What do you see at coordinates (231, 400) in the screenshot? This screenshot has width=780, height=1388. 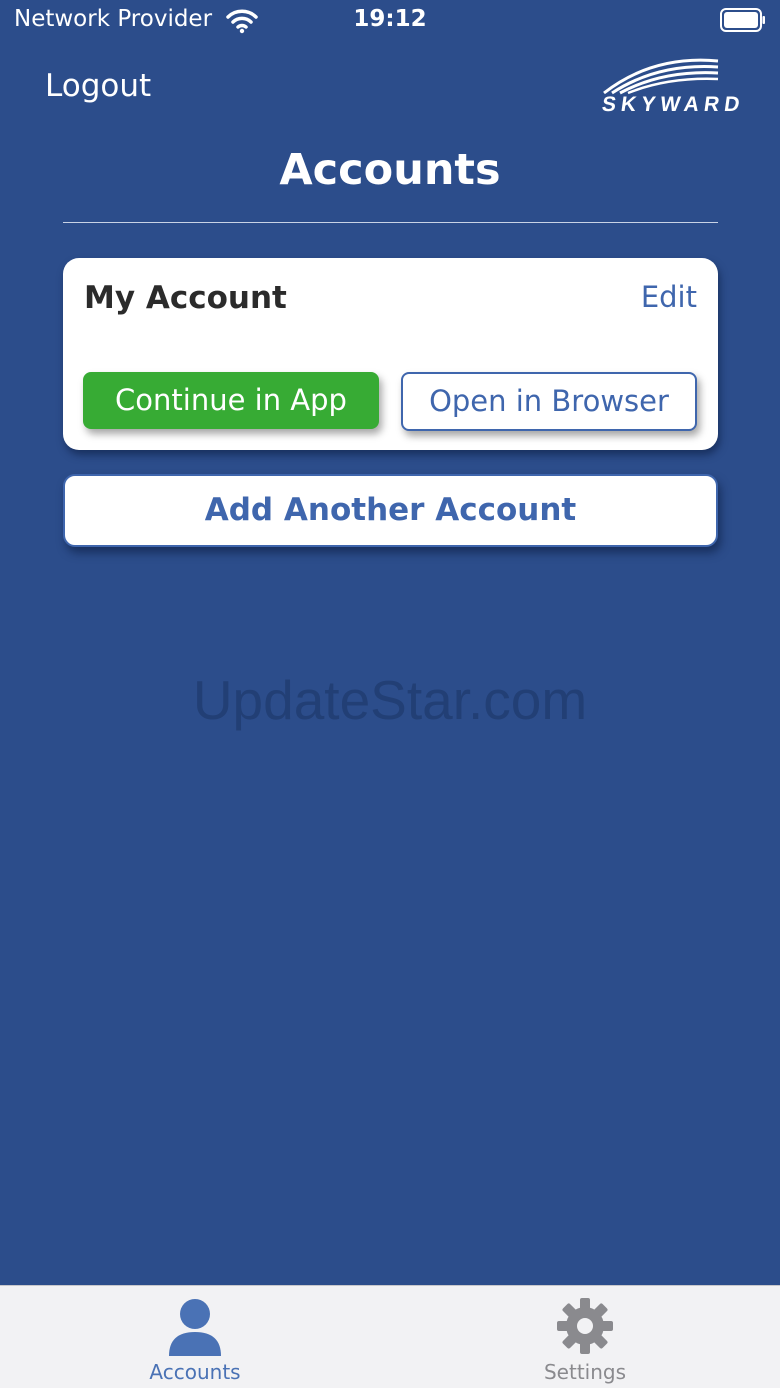 I see `continue-in-app-button: Continue in App` at bounding box center [231, 400].